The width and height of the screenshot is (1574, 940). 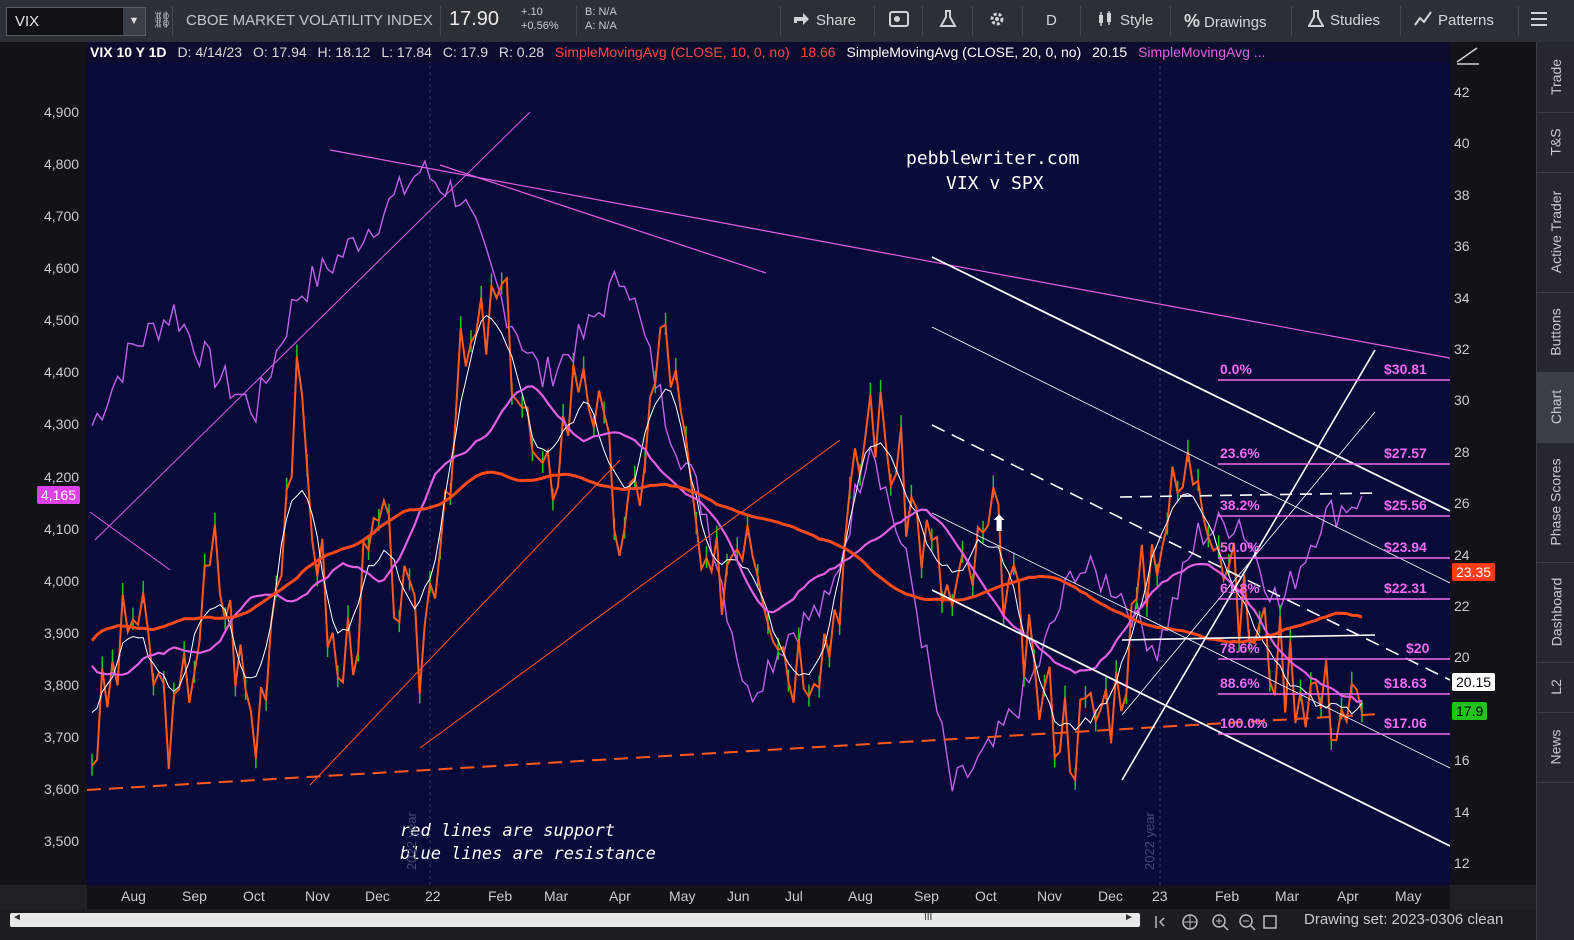 I want to click on patterns-label: Patterns, so click(x=1466, y=20).